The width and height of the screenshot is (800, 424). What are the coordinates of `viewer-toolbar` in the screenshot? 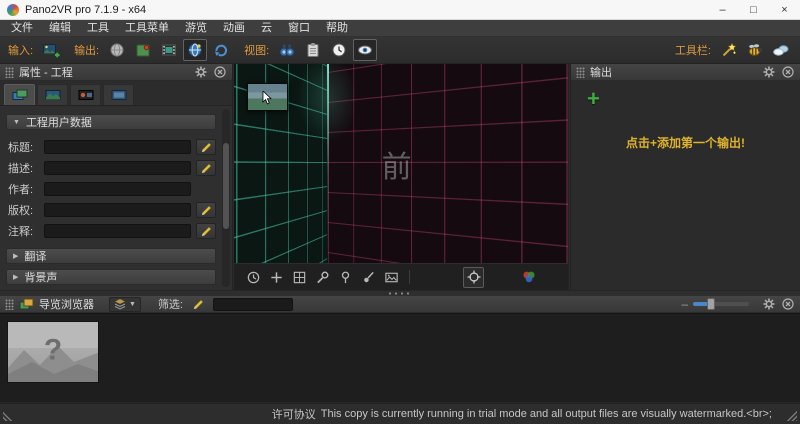 It's located at (401, 276).